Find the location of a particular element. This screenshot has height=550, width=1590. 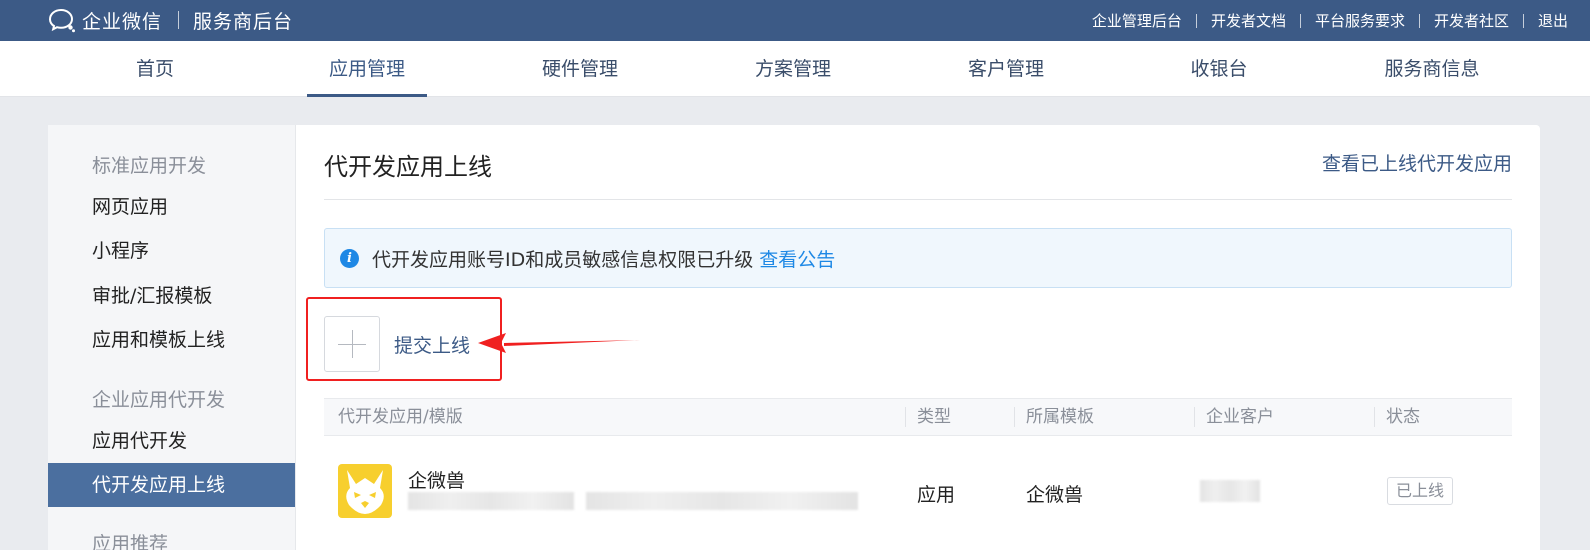

status-badge: 已上线 is located at coordinates (1420, 491).